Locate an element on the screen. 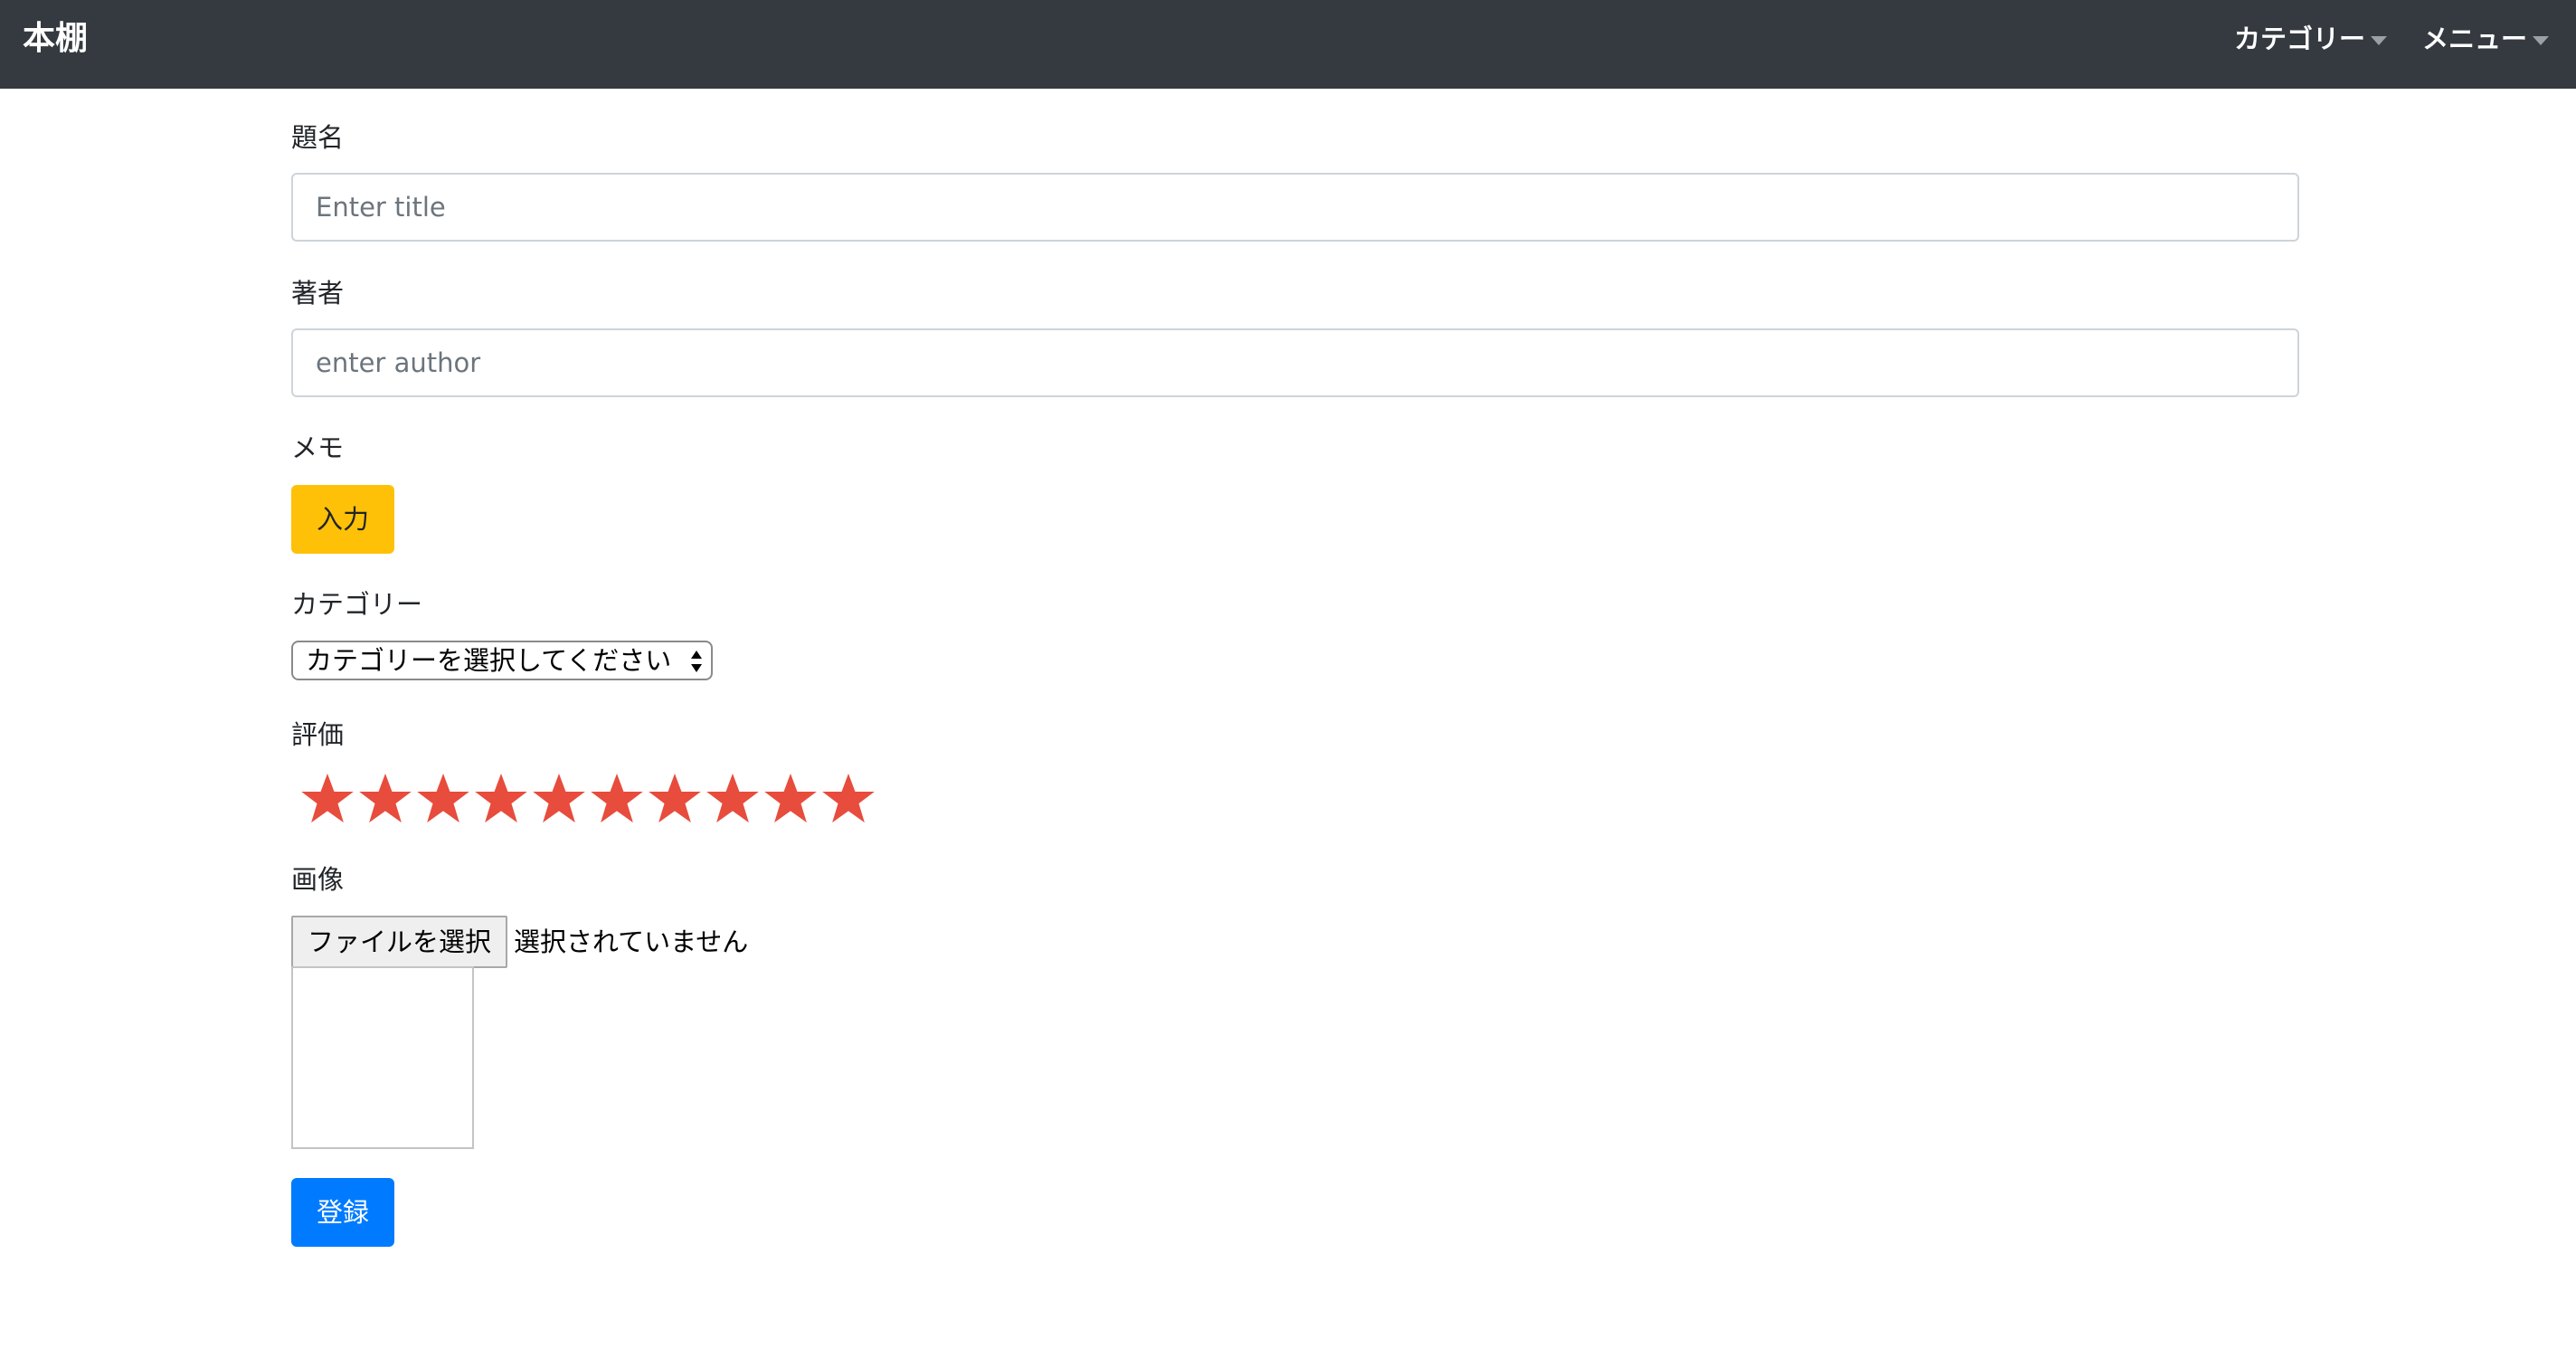 This screenshot has height=1368, width=2576. author-label: 著者 is located at coordinates (318, 294).